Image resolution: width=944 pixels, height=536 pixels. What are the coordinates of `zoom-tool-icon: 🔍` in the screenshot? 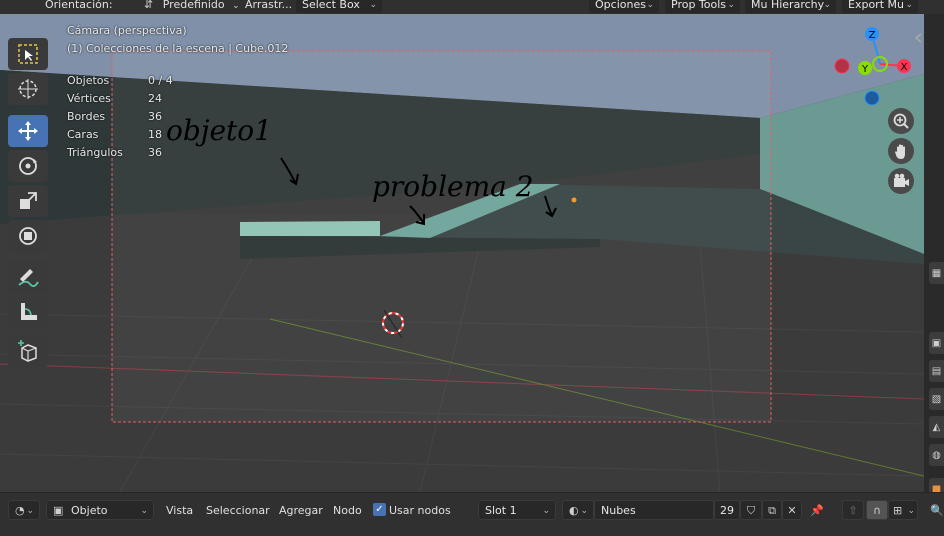 It's located at (937, 511).